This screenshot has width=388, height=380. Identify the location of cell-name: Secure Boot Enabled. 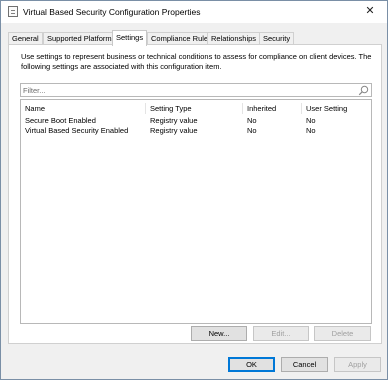
(60, 120).